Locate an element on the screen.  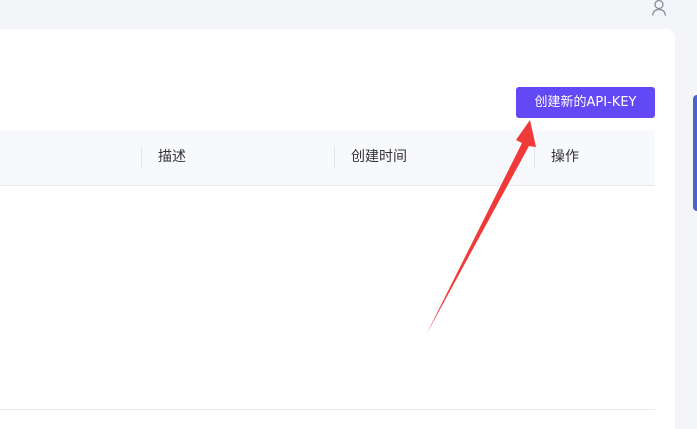
column-header-actions: 操作 is located at coordinates (565, 157).